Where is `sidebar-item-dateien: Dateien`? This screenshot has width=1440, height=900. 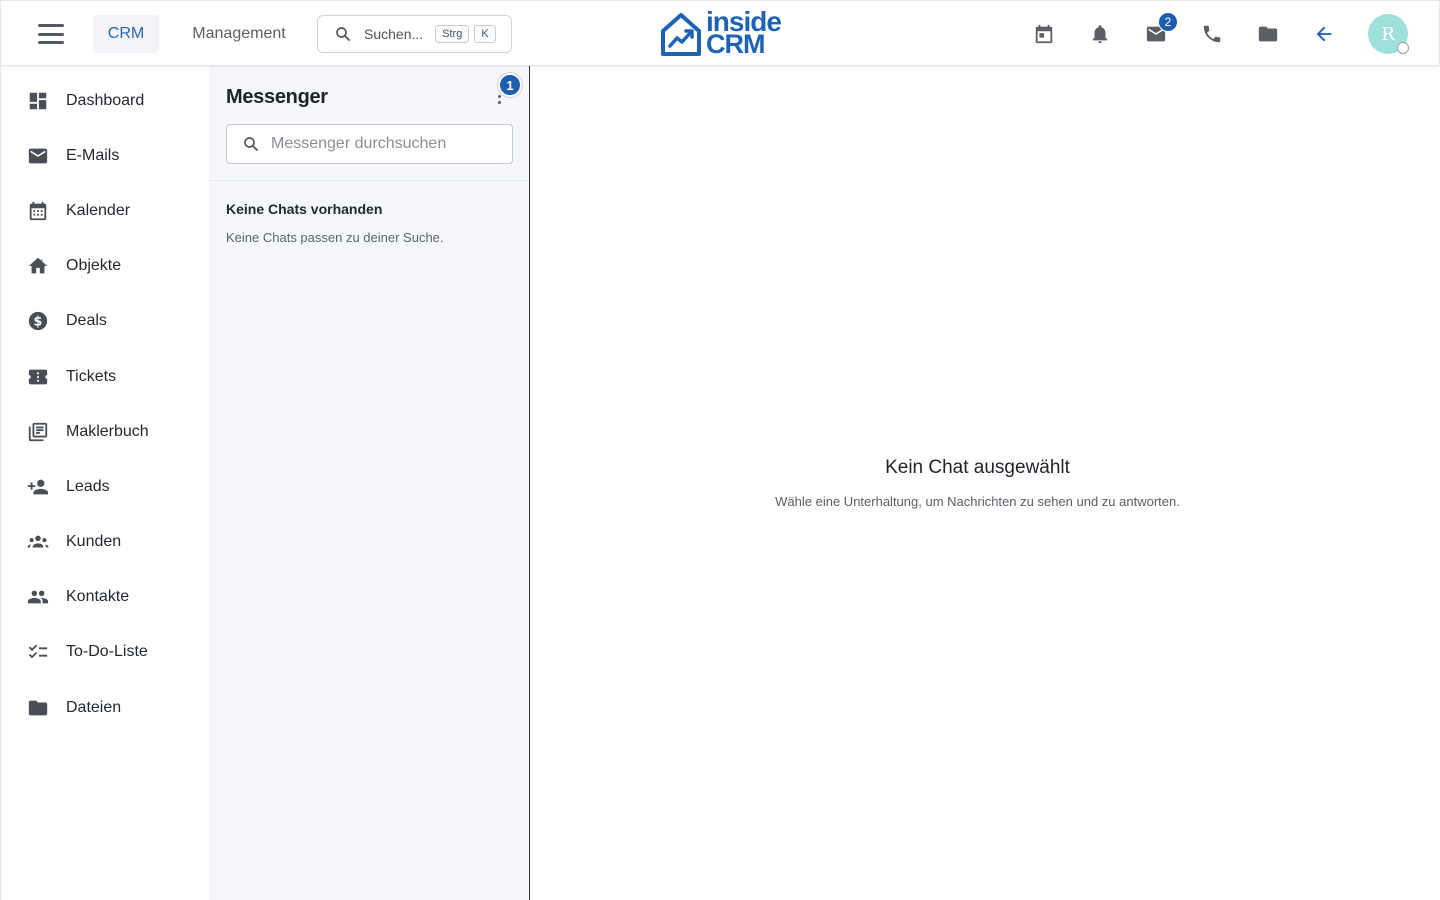
sidebar-item-dateien: Dateien is located at coordinates (105, 708).